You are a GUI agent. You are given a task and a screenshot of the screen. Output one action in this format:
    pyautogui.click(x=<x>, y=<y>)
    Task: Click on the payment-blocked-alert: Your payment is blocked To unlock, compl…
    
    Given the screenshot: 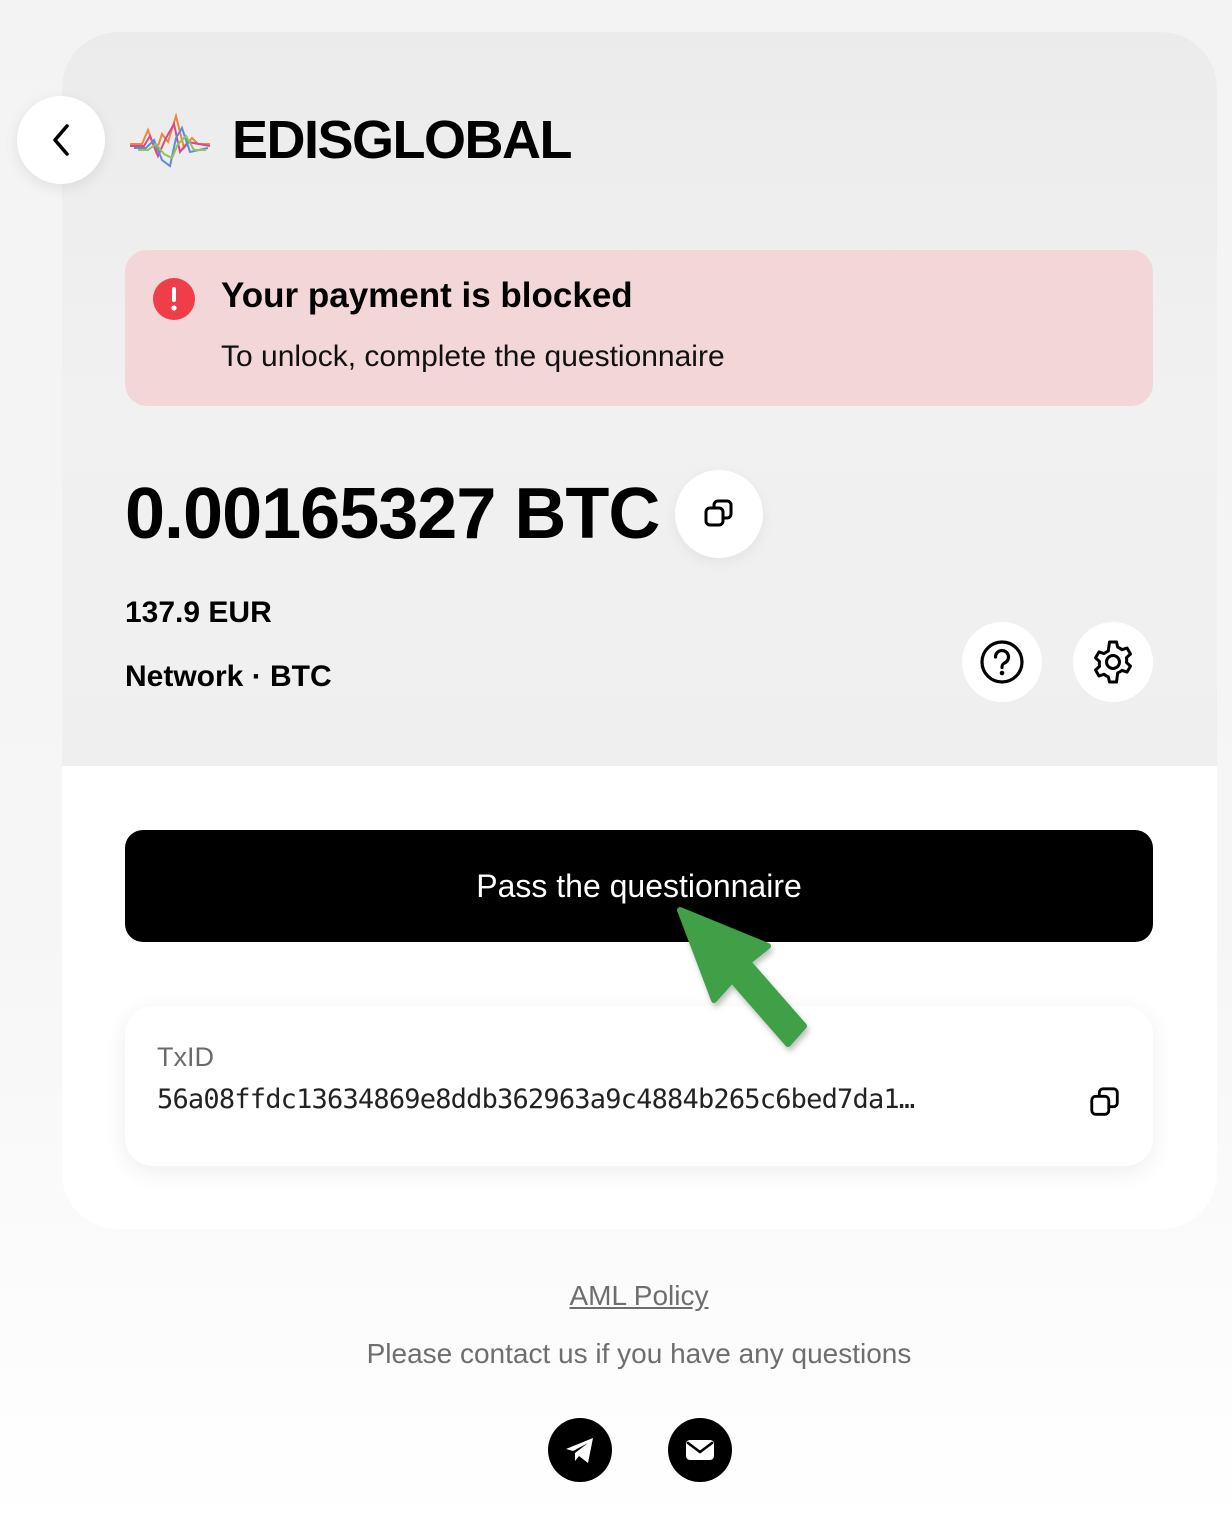 What is the action you would take?
    pyautogui.click(x=639, y=328)
    